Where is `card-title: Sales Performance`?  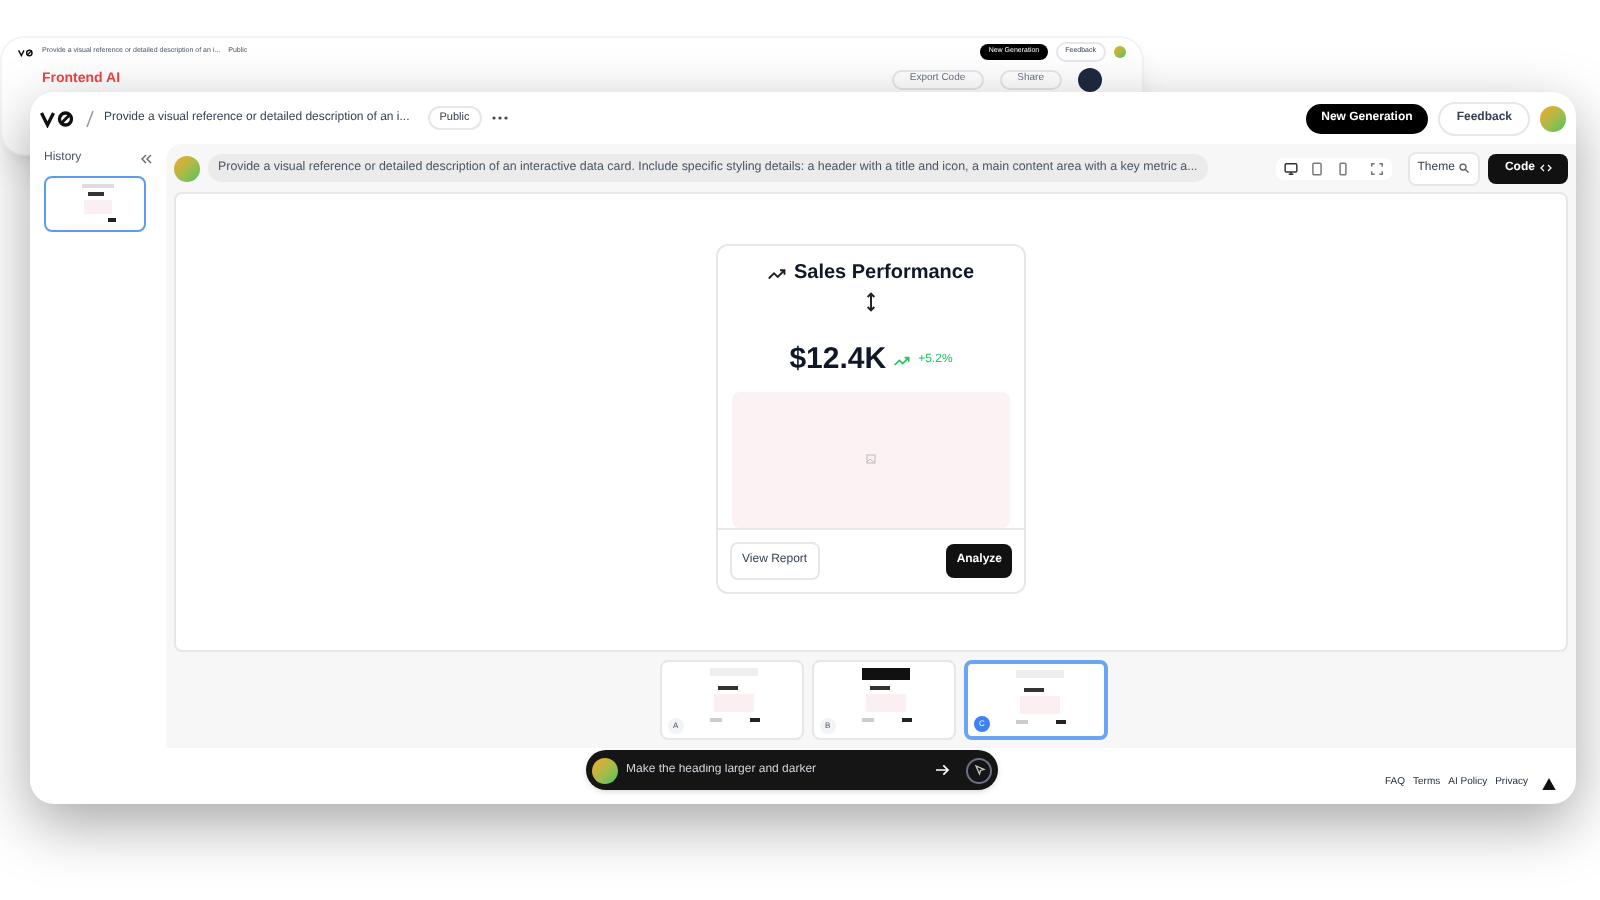
card-title: Sales Performance is located at coordinates (884, 274).